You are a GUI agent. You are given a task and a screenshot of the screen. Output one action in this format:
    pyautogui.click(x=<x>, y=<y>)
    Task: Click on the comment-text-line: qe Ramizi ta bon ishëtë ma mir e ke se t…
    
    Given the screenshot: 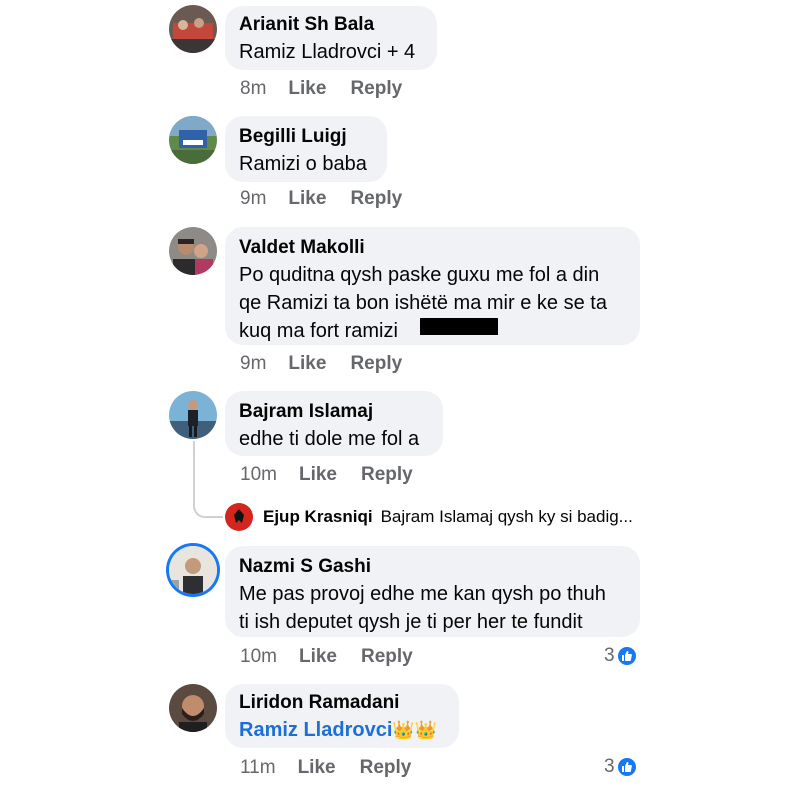 What is the action you would take?
    pyautogui.click(x=423, y=303)
    